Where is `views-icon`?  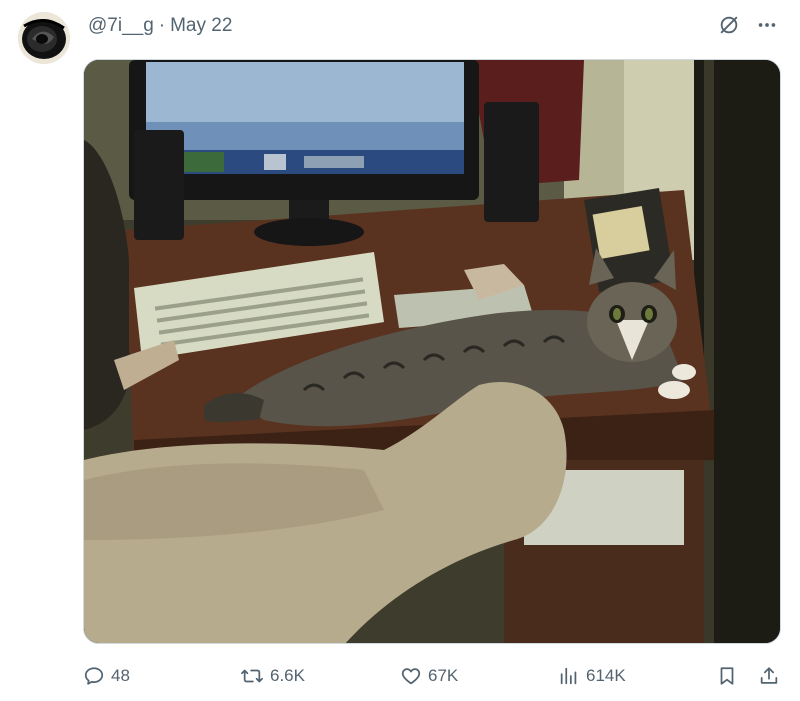
views-icon is located at coordinates (568, 676).